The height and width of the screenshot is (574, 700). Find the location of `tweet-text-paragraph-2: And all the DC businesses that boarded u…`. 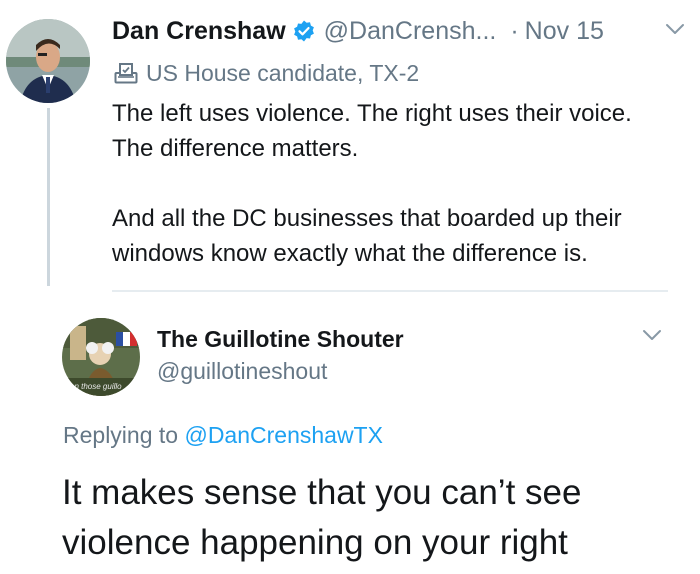

tweet-text-paragraph-2: And all the DC businesses that boarded u… is located at coordinates (367, 236).